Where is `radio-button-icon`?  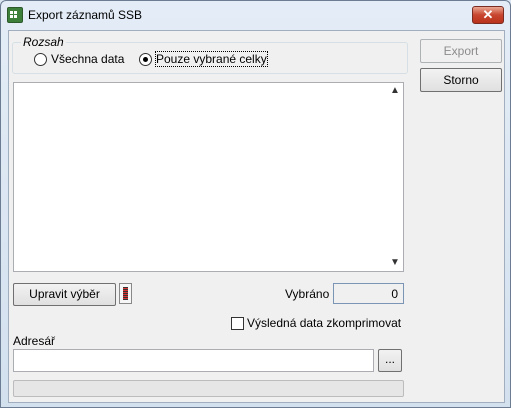
radio-button-icon is located at coordinates (40, 59).